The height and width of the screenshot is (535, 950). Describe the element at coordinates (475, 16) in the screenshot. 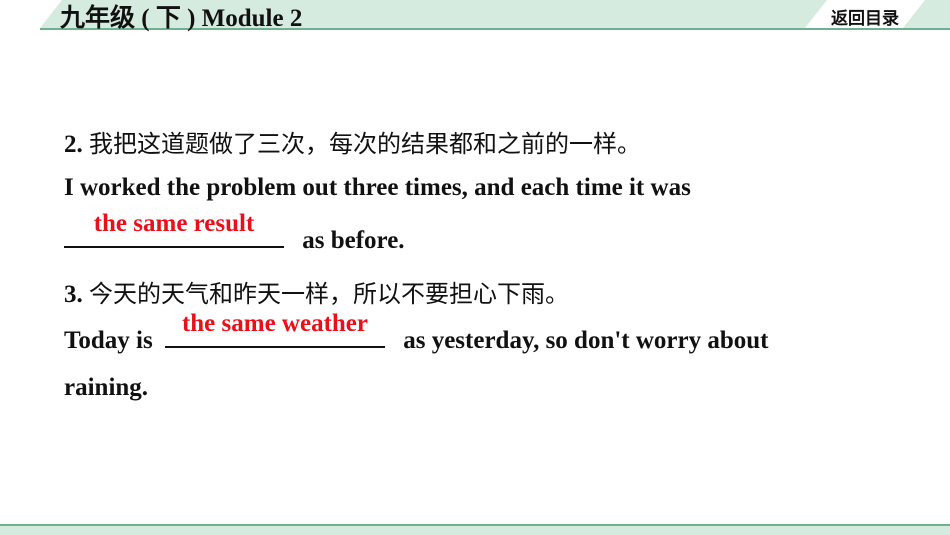

I see `header-bar: 九年级 ( 下 ) Module 2 返回目录` at that location.